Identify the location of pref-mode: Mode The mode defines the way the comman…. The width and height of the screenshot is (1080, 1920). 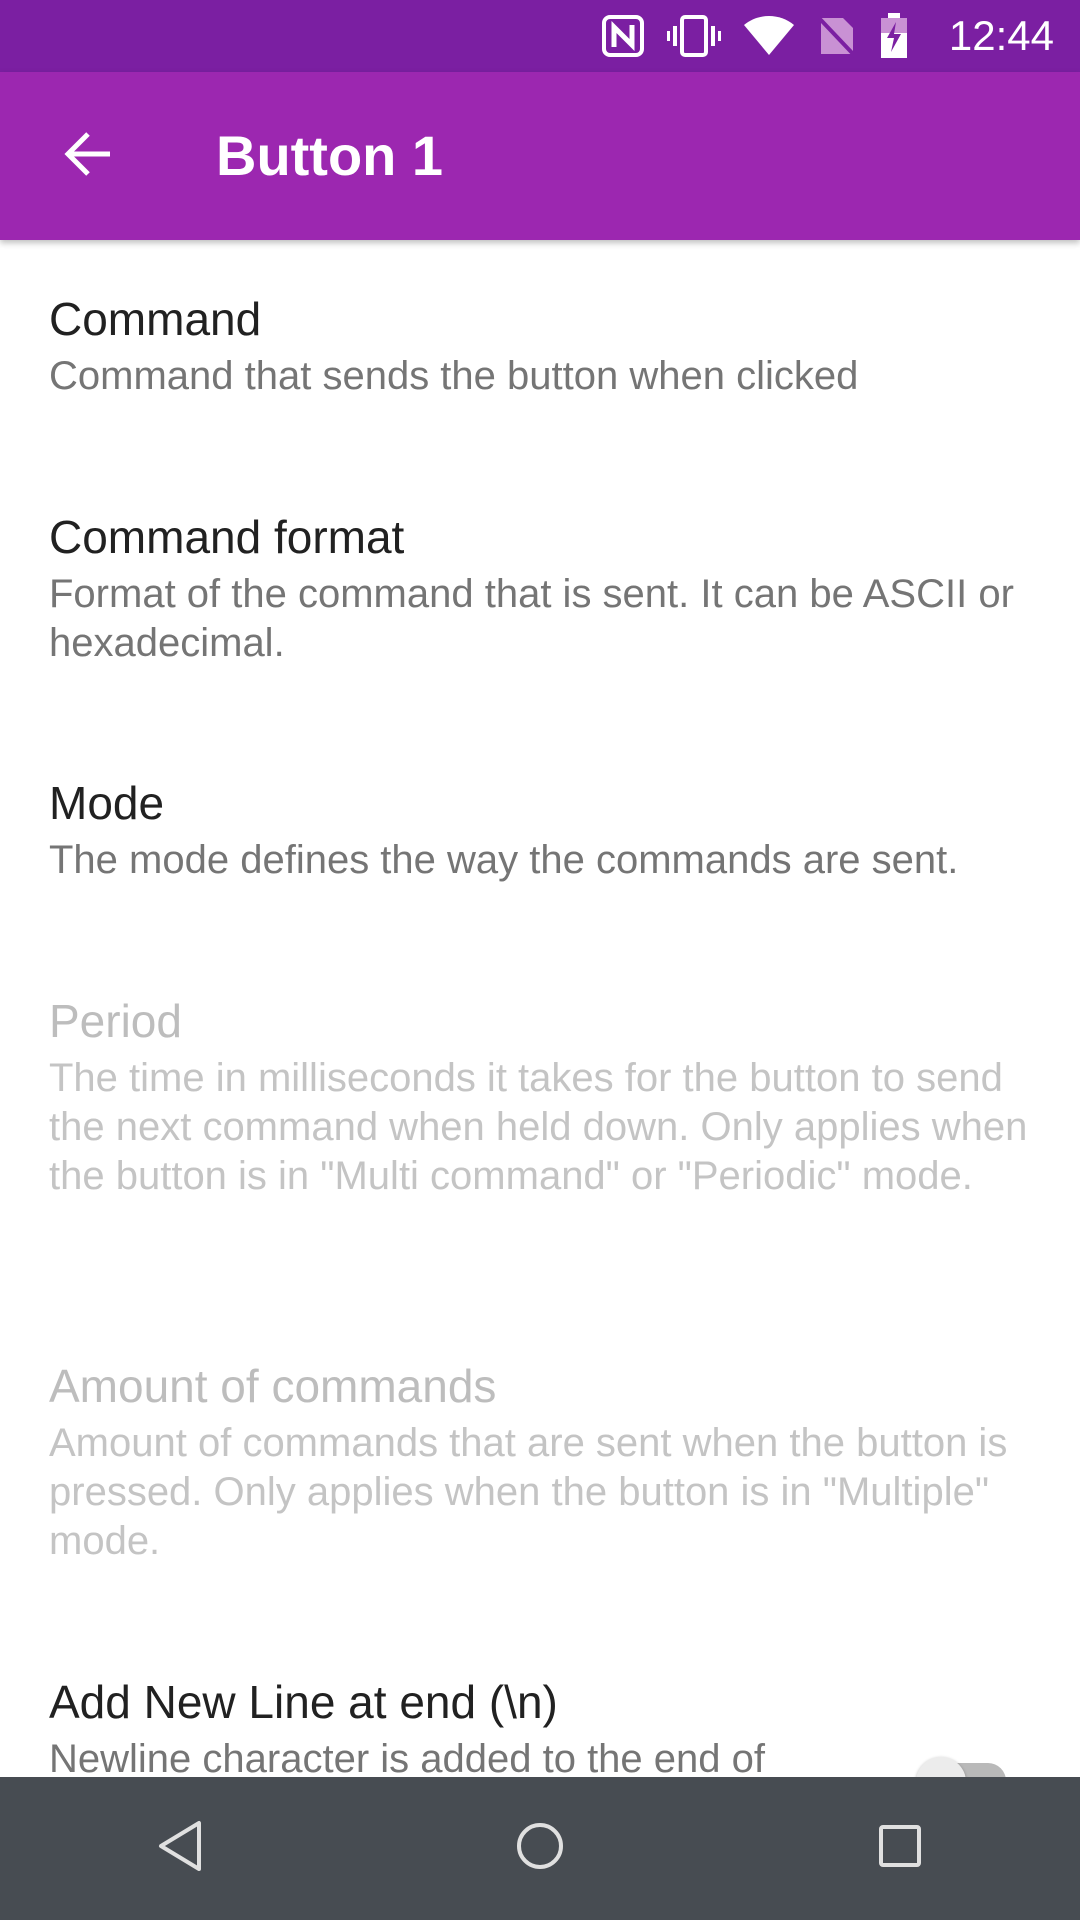
(540, 833).